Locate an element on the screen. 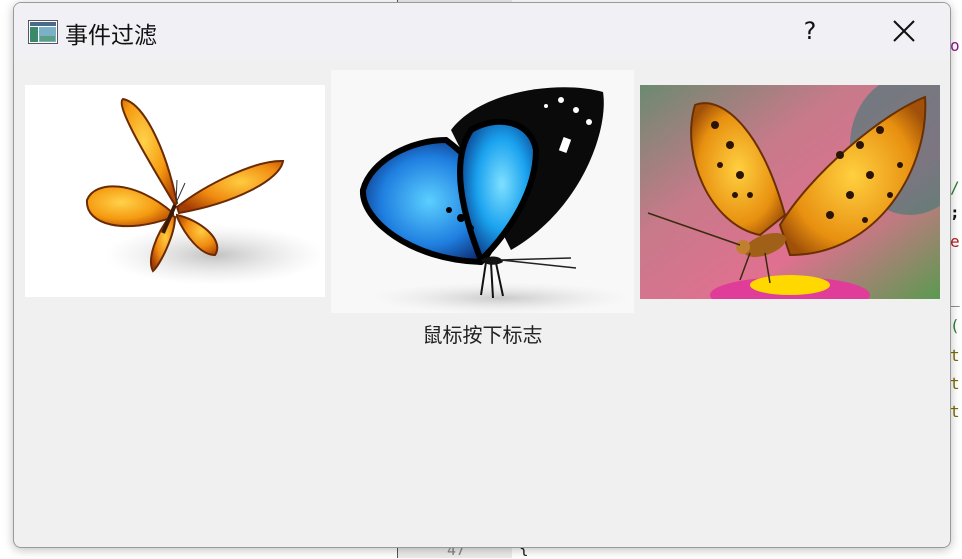 Image resolution: width=962 pixels, height=559 pixels. editor-code-fragment: ; is located at coordinates (955, 212).